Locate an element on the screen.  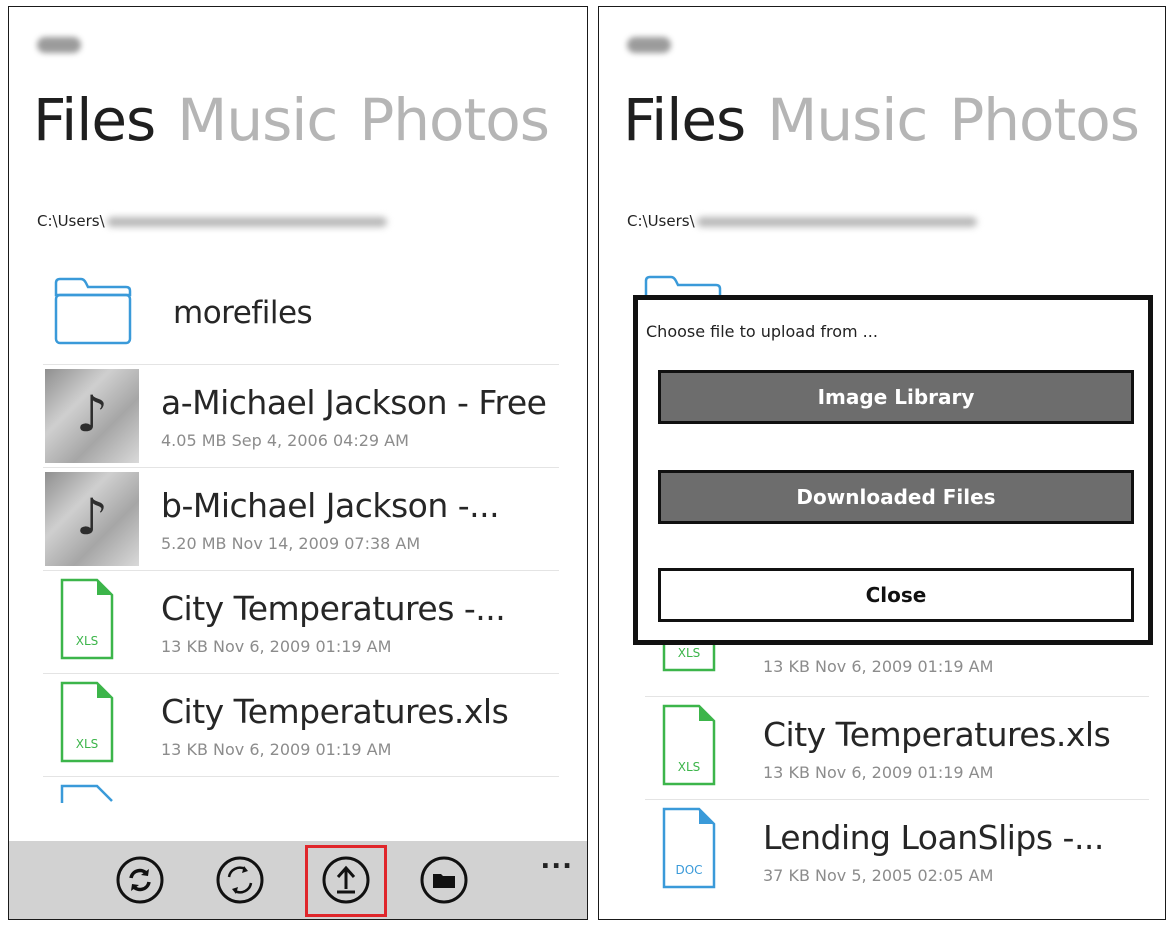
refresh-button is located at coordinates (240, 880).